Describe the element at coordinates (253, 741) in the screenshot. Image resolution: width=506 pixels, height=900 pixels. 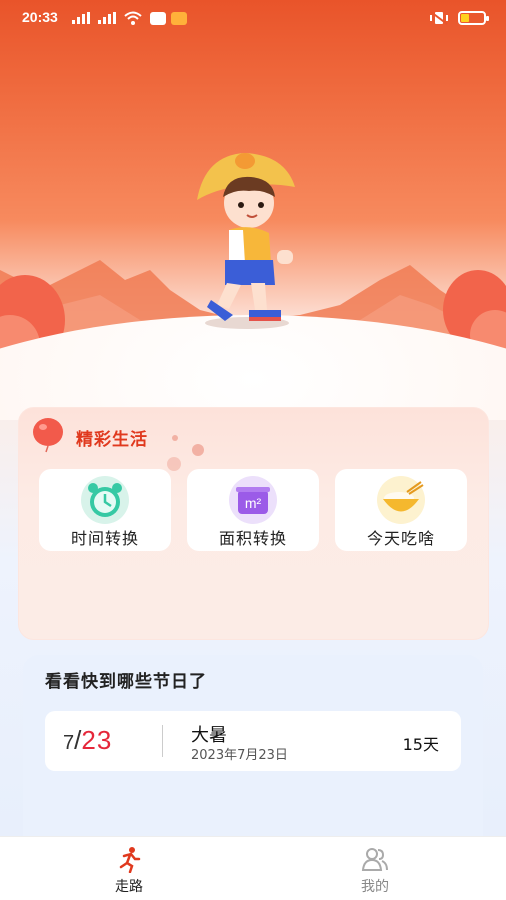
I see `festival-item: 7/23 大暑 2023年7月23日 15天` at that location.